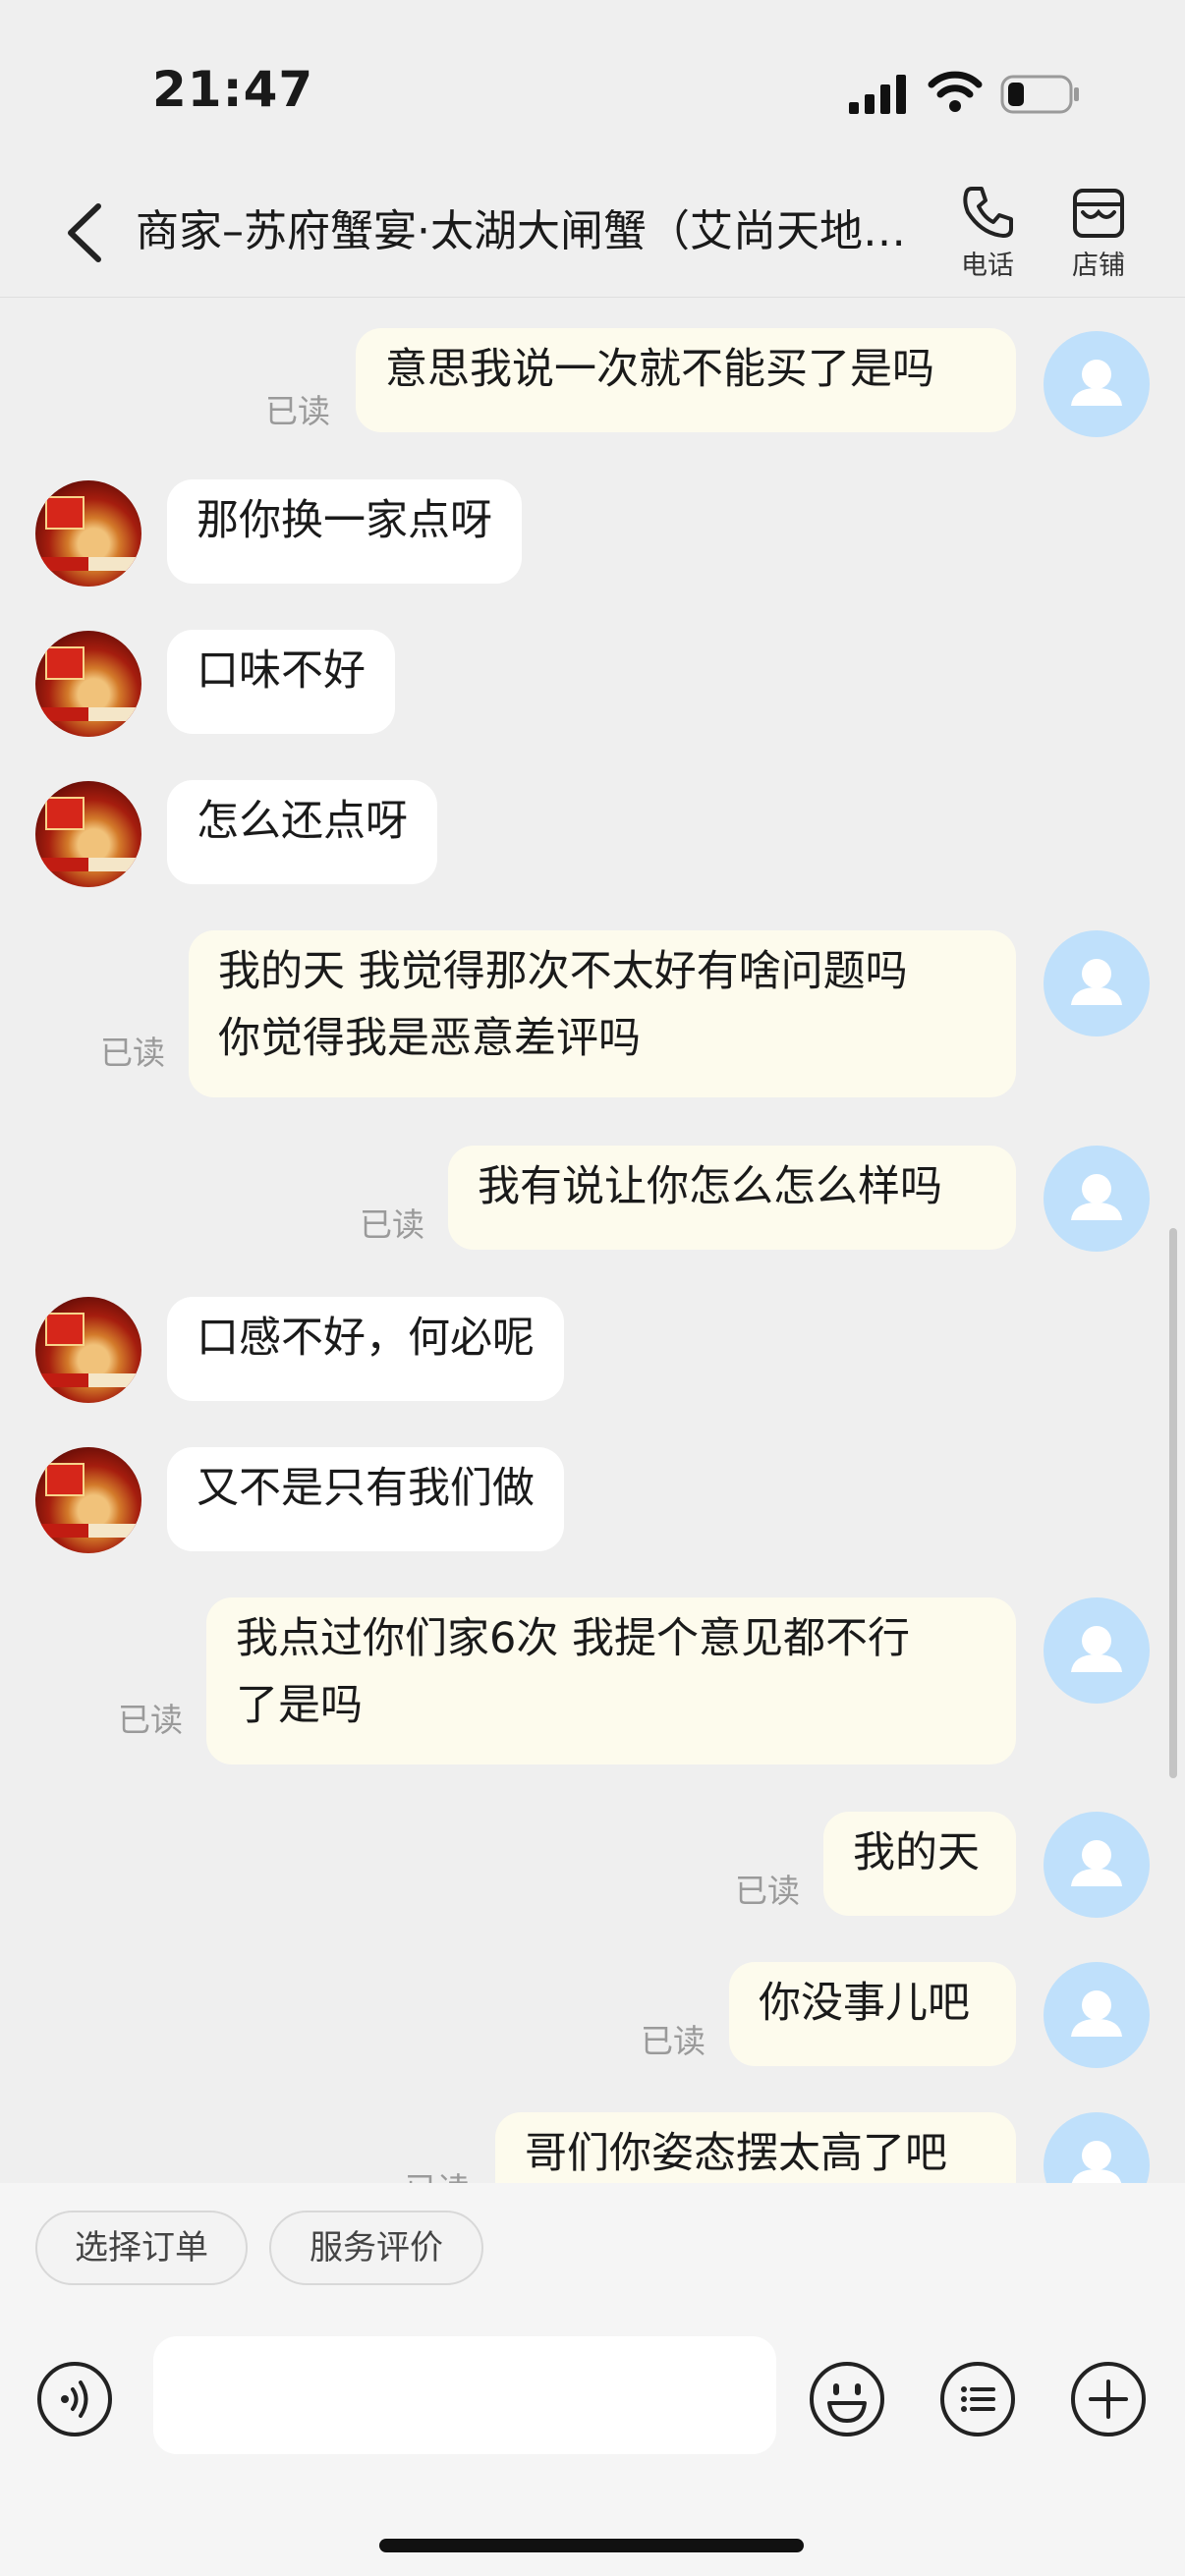  Describe the element at coordinates (660, 369) in the screenshot. I see `message-text: 意思我说一次就不能买了是吗` at that location.